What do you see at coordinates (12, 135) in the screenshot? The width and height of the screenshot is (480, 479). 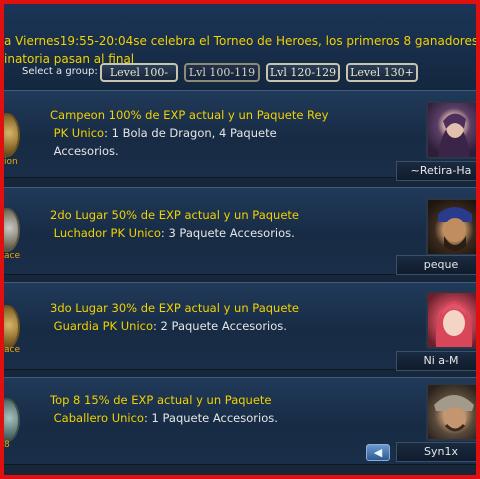 I see `gold-medal-icon` at bounding box center [12, 135].